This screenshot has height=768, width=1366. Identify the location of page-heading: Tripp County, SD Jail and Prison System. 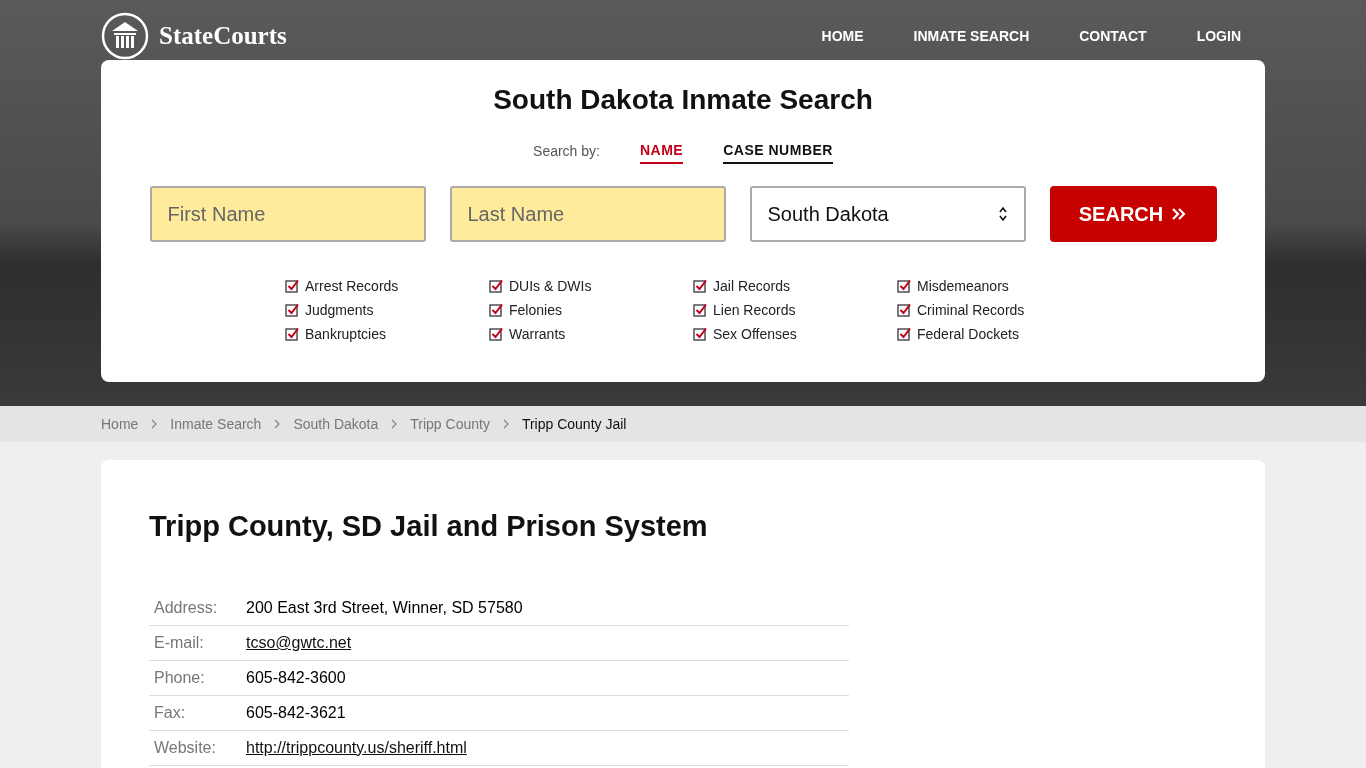
(429, 526).